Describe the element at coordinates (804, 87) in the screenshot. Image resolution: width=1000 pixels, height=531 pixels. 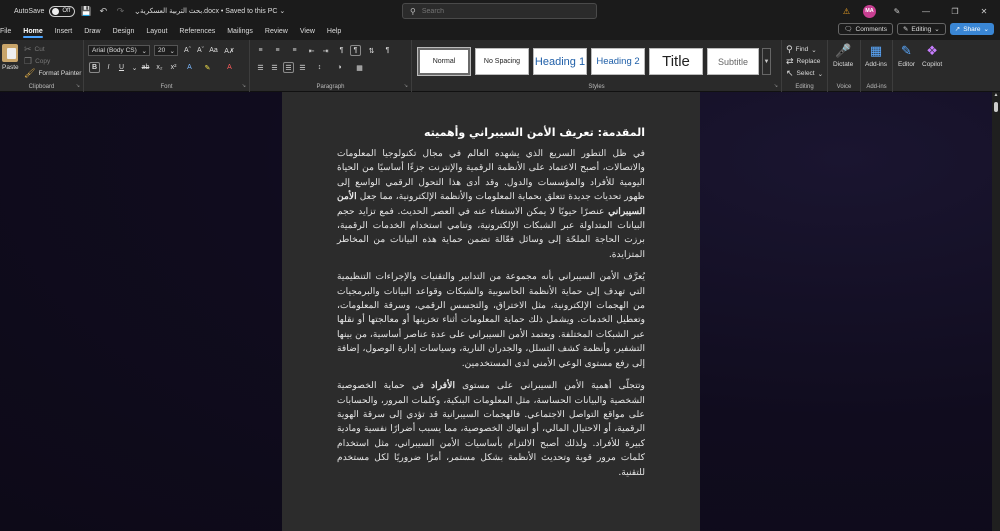
I see `editing-group-label: Editing` at that location.